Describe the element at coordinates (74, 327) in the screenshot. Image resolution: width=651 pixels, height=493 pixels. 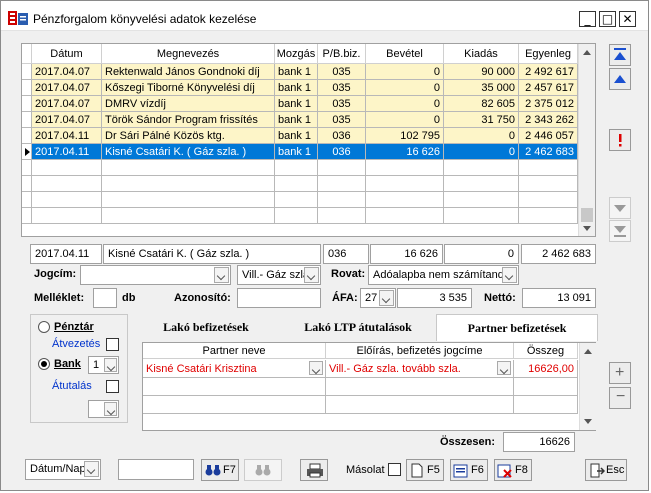
I see `penztar-label: Pénztár` at that location.